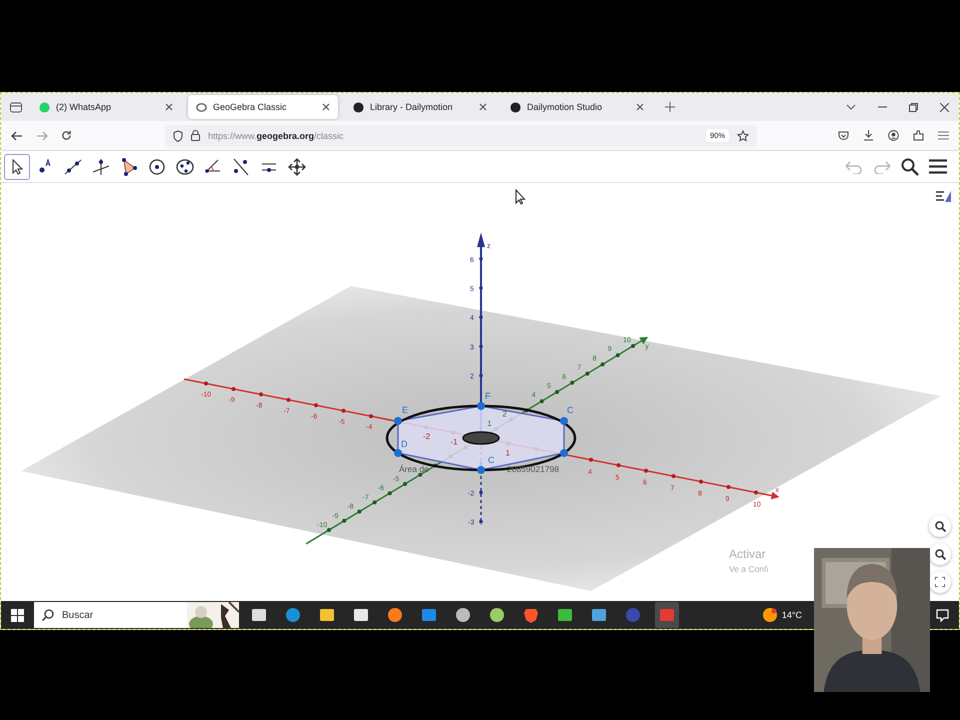  I want to click on move-tool-button, so click(17, 167).